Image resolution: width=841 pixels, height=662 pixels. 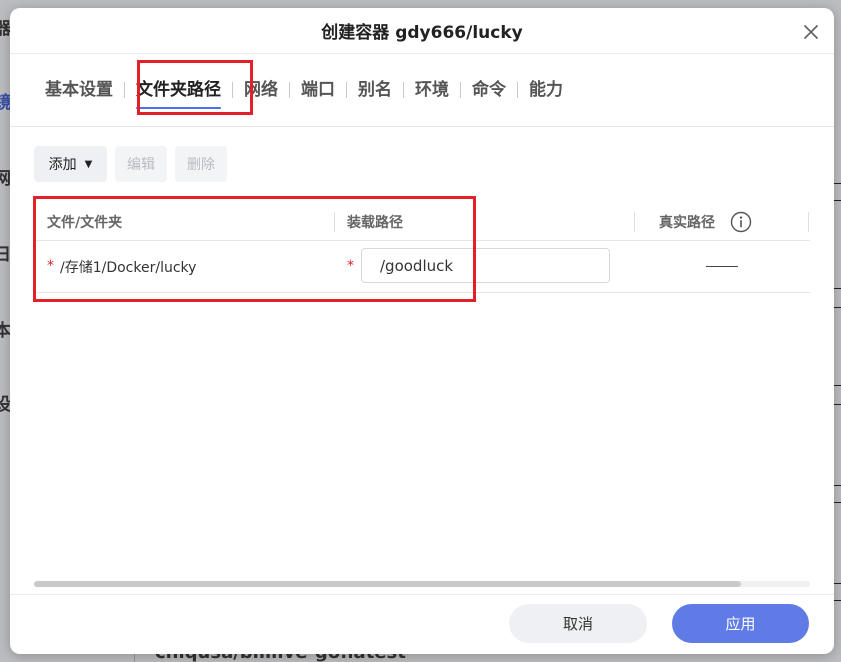 I want to click on real-path-empty-dash, so click(x=722, y=266).